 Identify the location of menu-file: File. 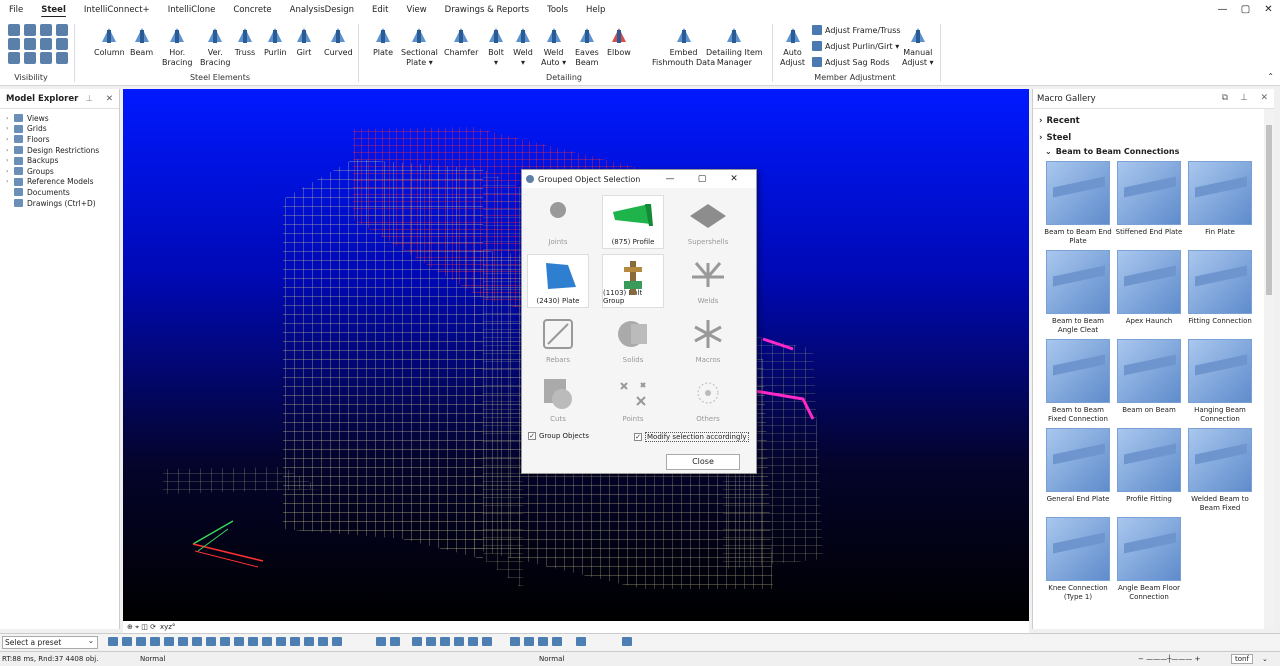
(16, 10).